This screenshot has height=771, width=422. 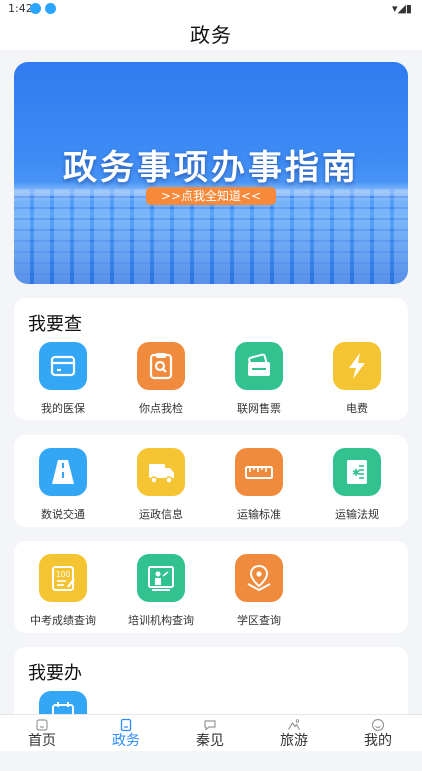 What do you see at coordinates (210, 741) in the screenshot?
I see `tab-label: 秦见` at bounding box center [210, 741].